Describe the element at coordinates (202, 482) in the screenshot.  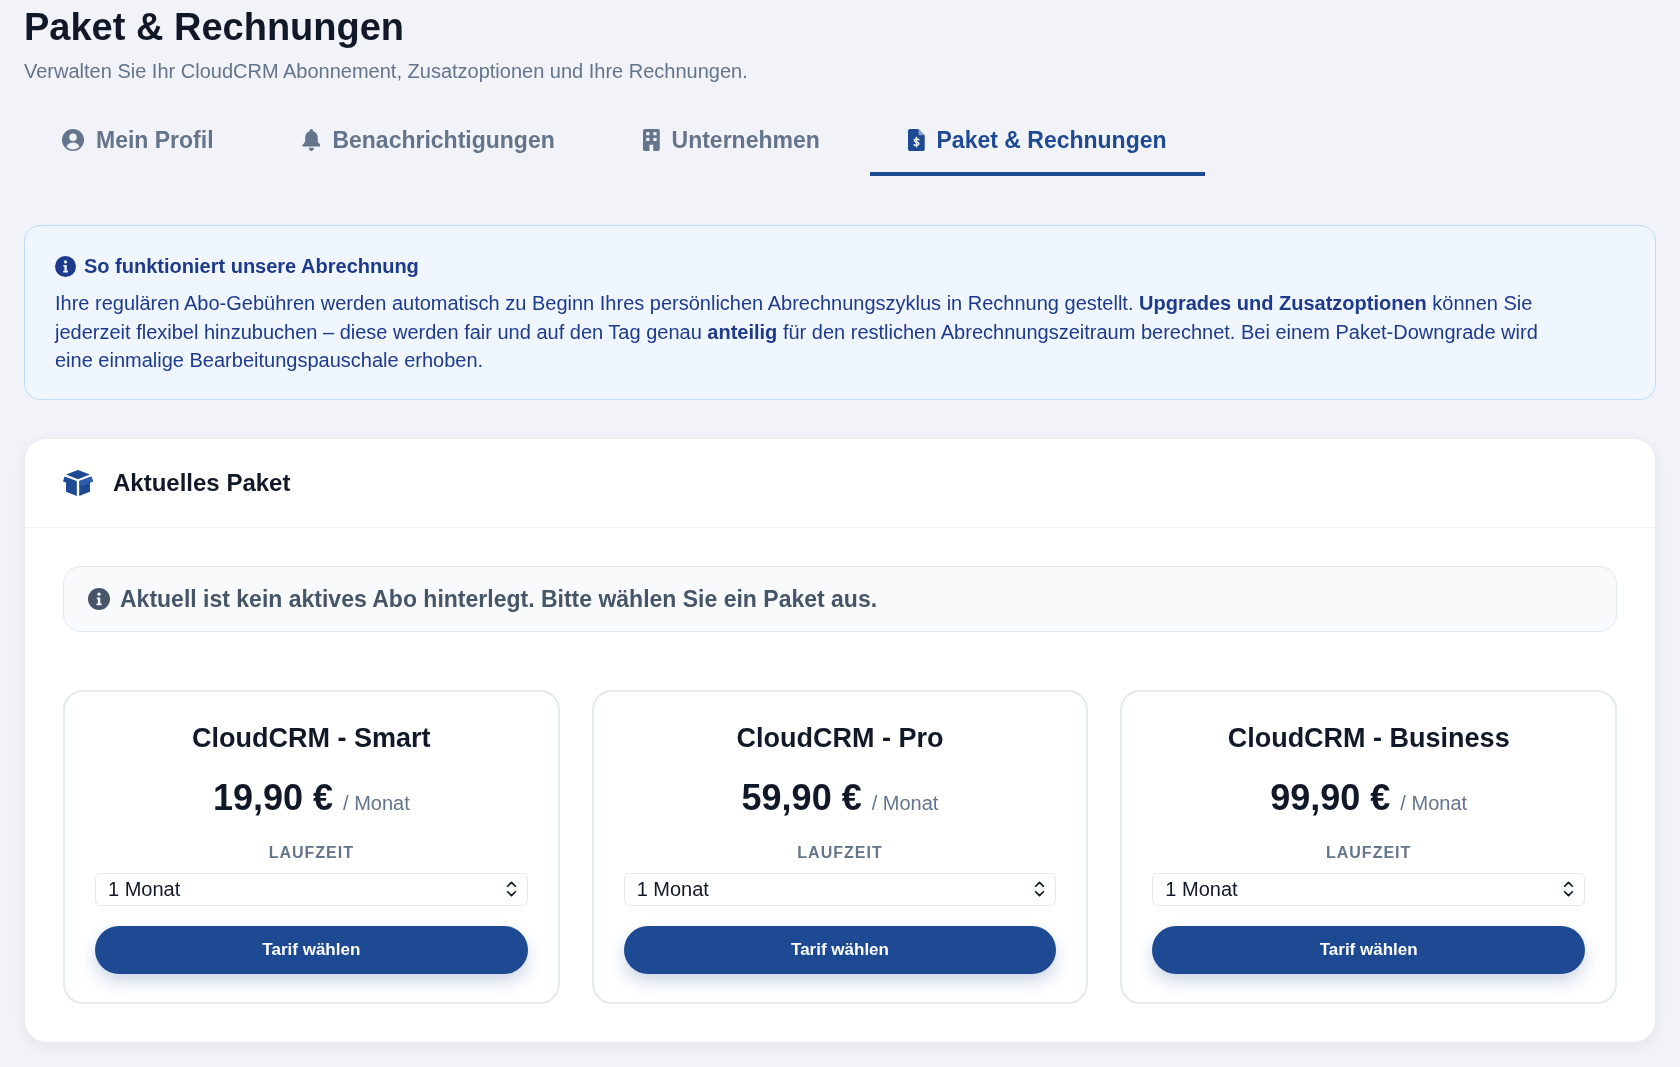
I see `panel-title: Aktuelles Paket` at that location.